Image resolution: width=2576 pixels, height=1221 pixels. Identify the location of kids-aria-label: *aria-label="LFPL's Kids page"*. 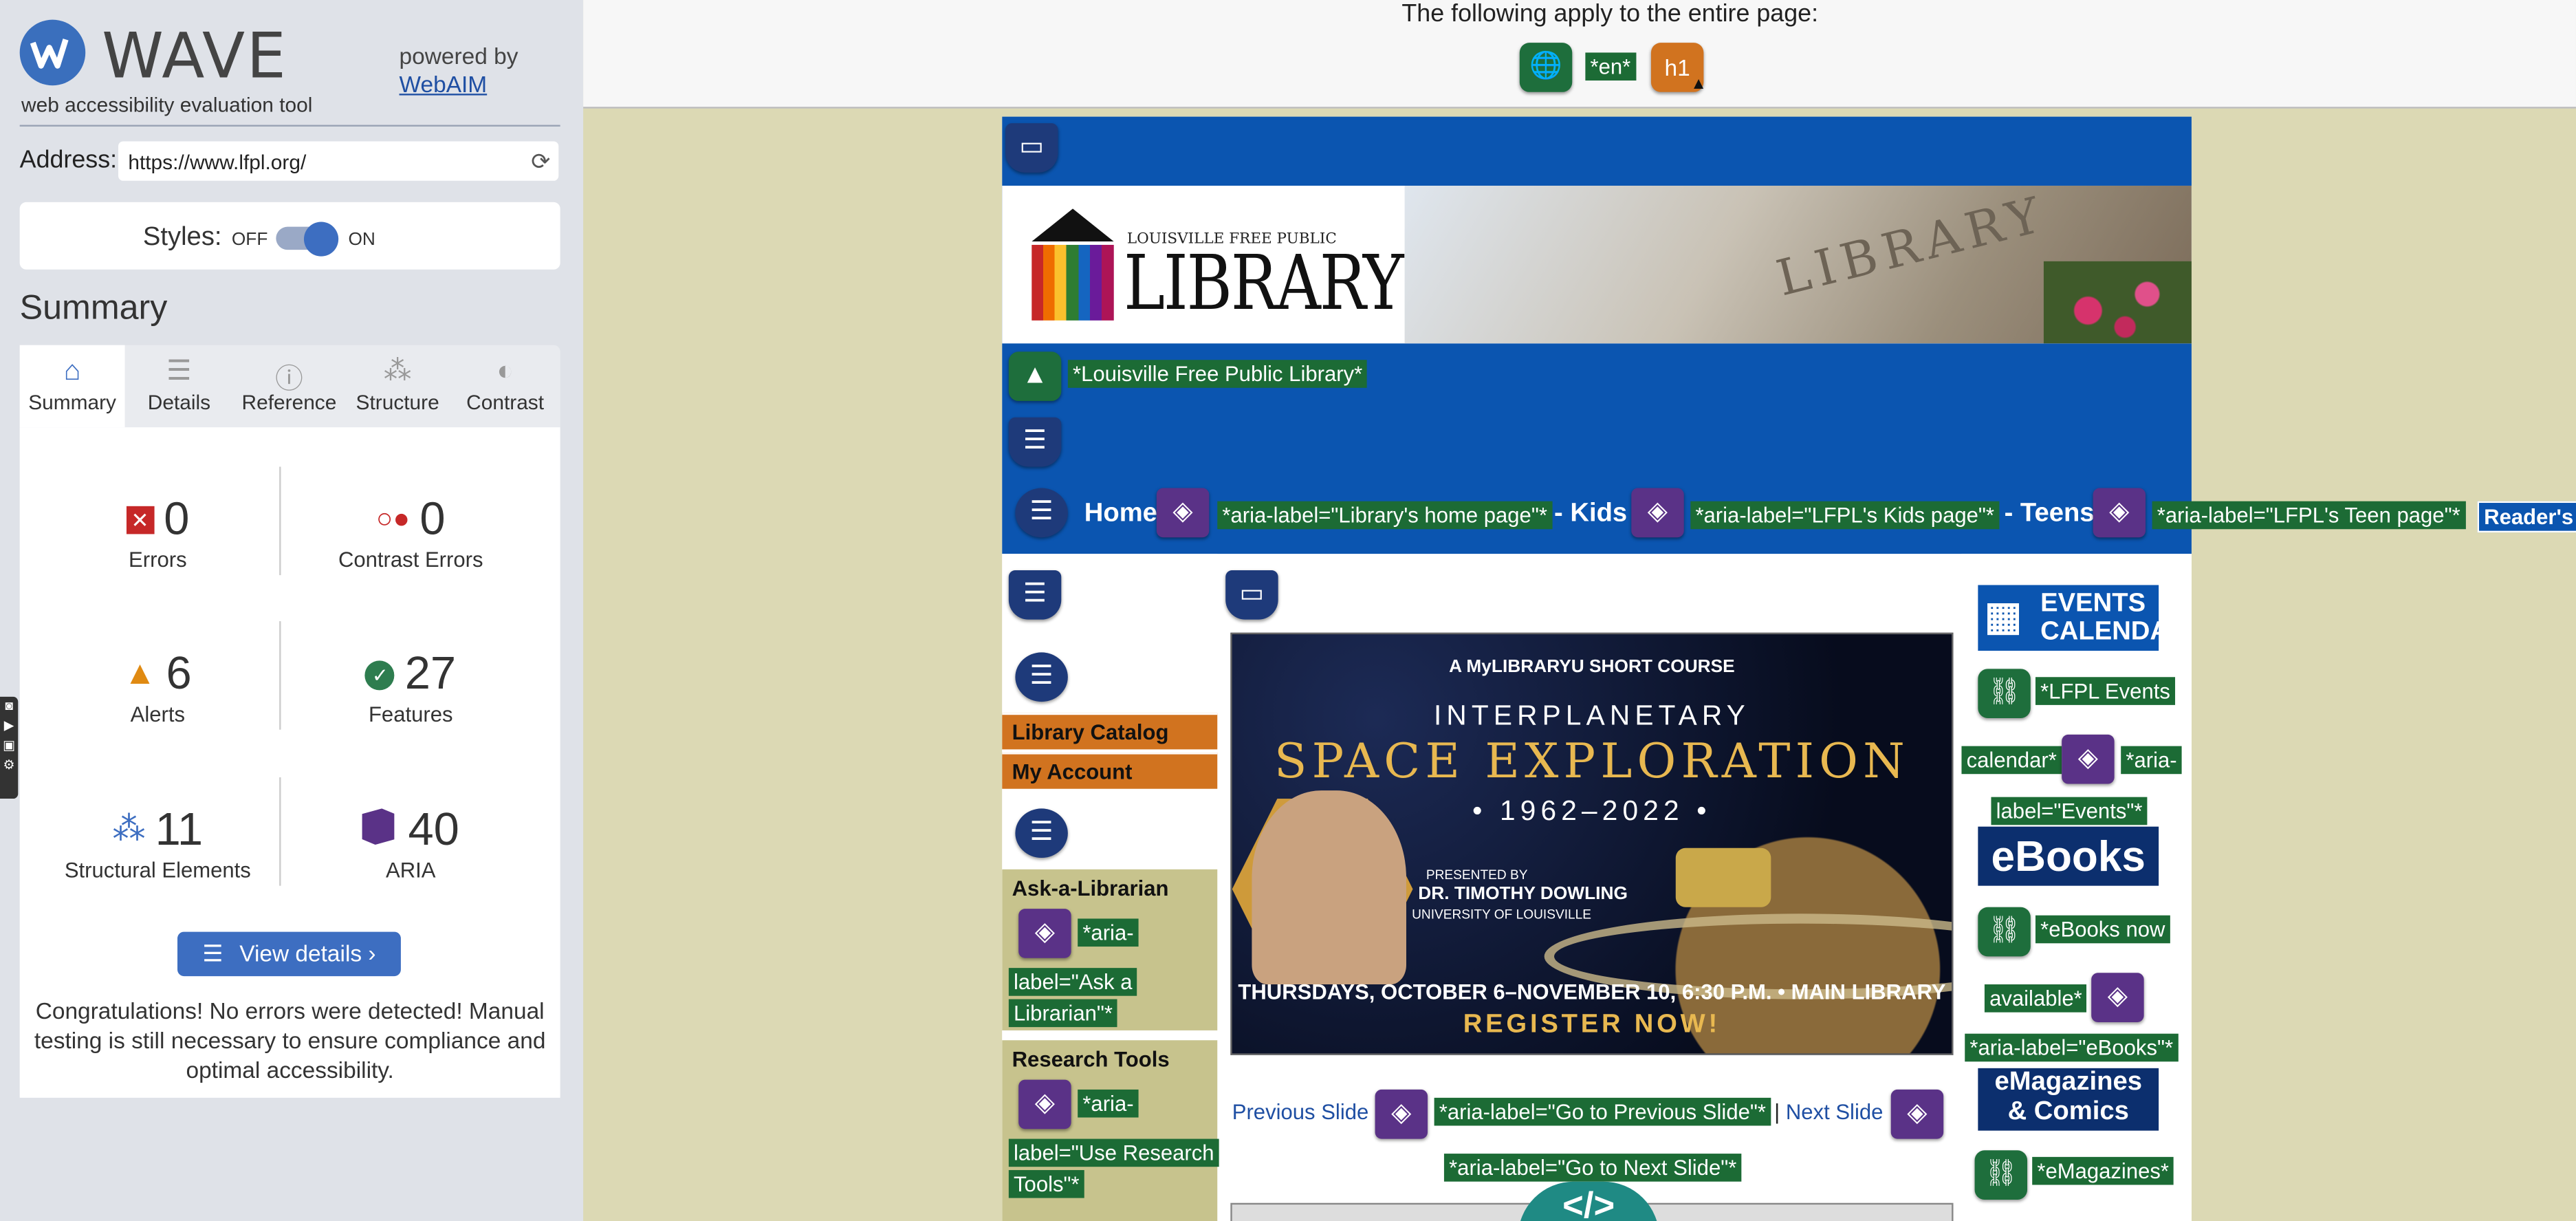
(1845, 515).